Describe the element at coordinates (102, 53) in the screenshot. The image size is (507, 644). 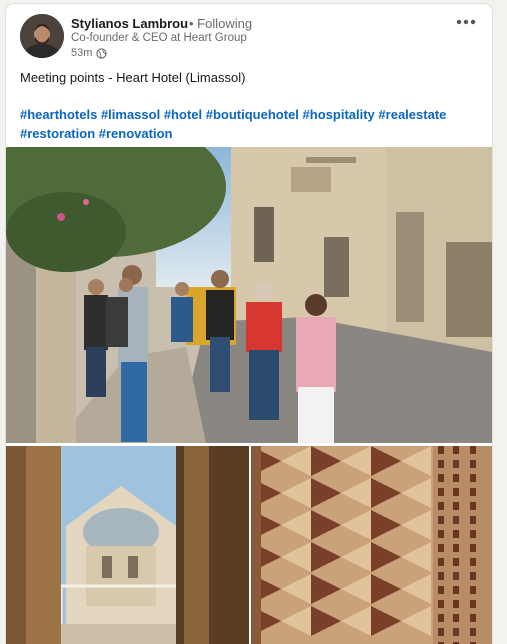
I see `globe-icon` at that location.